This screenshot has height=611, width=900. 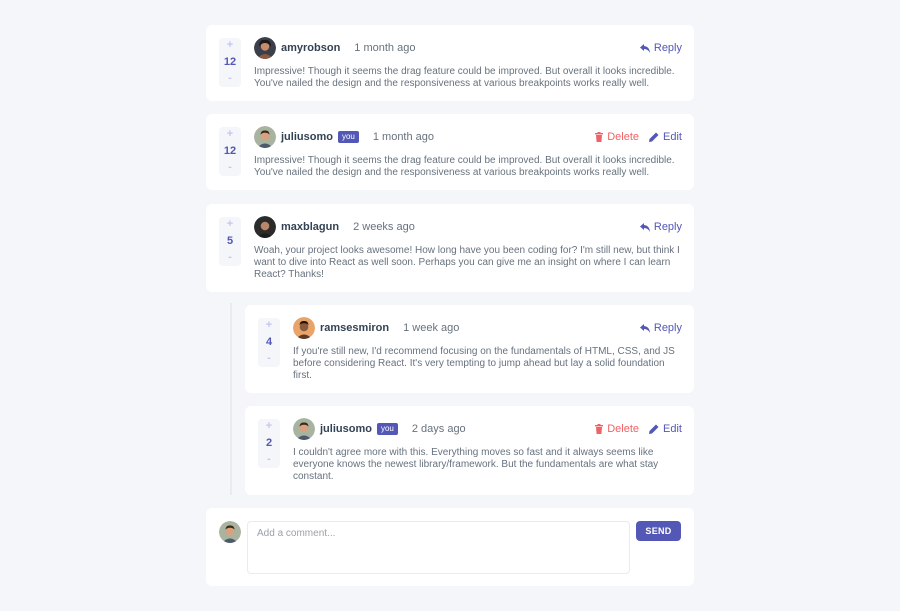 What do you see at coordinates (231, 399) in the screenshot?
I see `reply-thread-line` at bounding box center [231, 399].